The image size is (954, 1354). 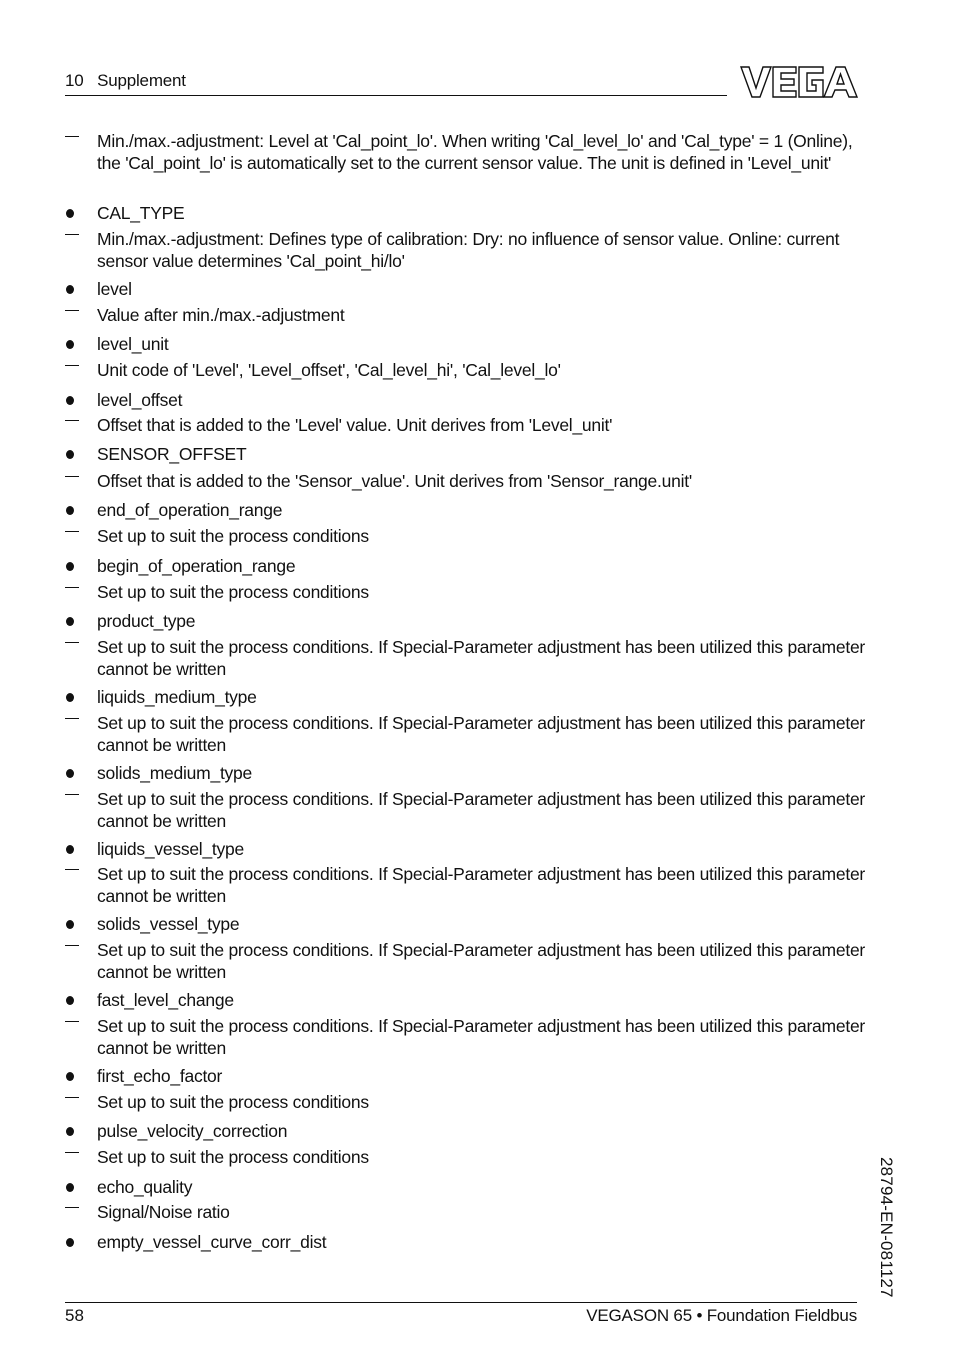 I want to click on parameter-name-item: echo_quality, so click(x=466, y=1187).